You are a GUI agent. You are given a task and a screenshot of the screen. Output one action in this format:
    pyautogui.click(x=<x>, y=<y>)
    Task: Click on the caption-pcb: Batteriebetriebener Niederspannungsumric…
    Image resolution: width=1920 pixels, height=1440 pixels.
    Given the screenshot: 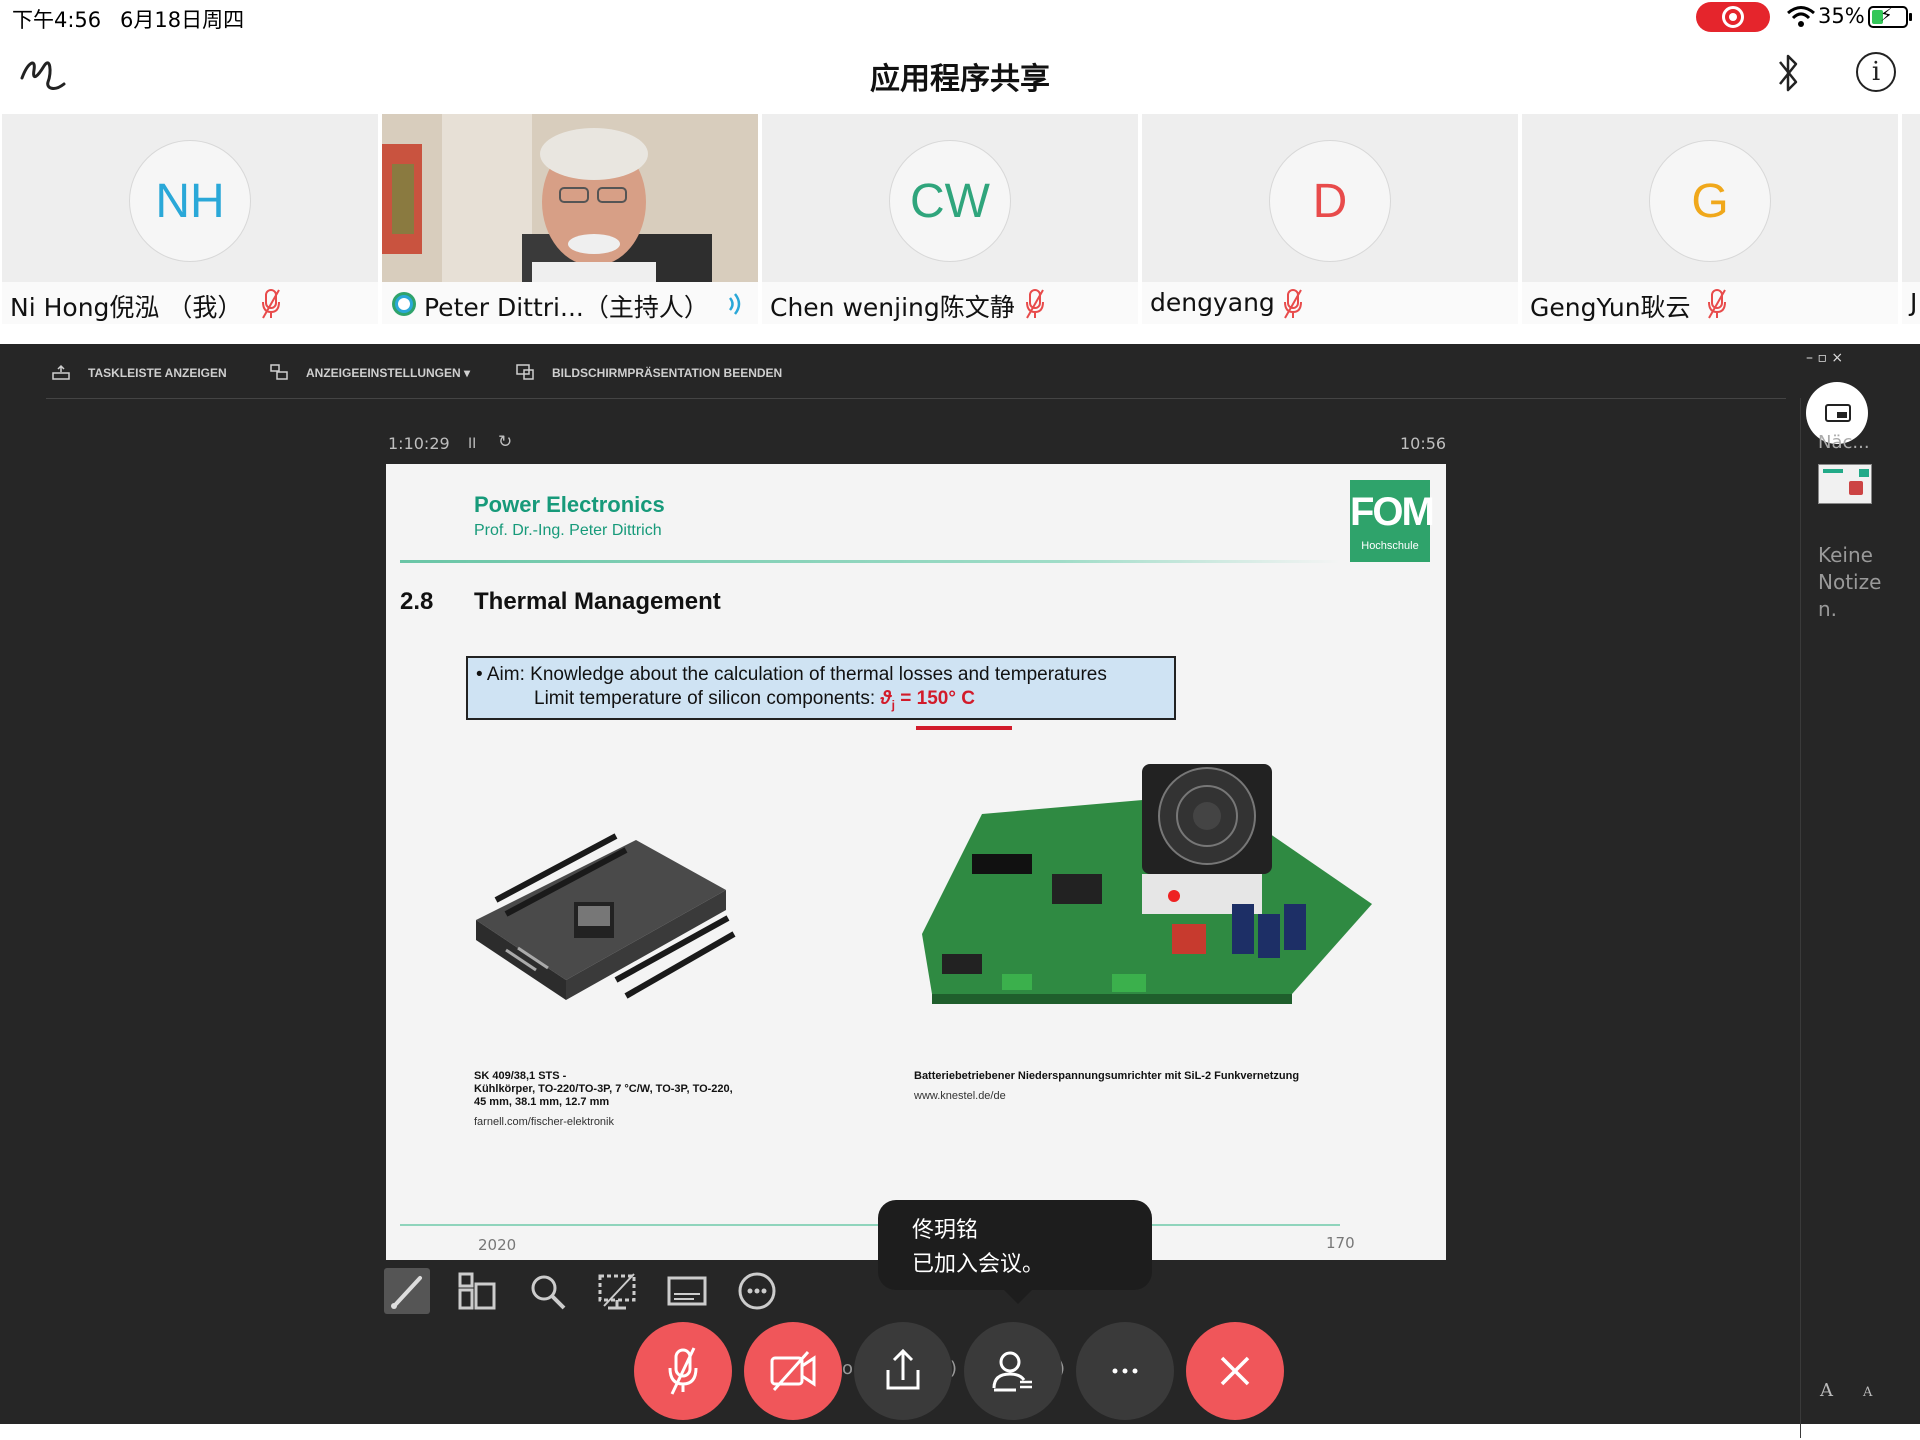 What is the action you would take?
    pyautogui.click(x=1107, y=1076)
    